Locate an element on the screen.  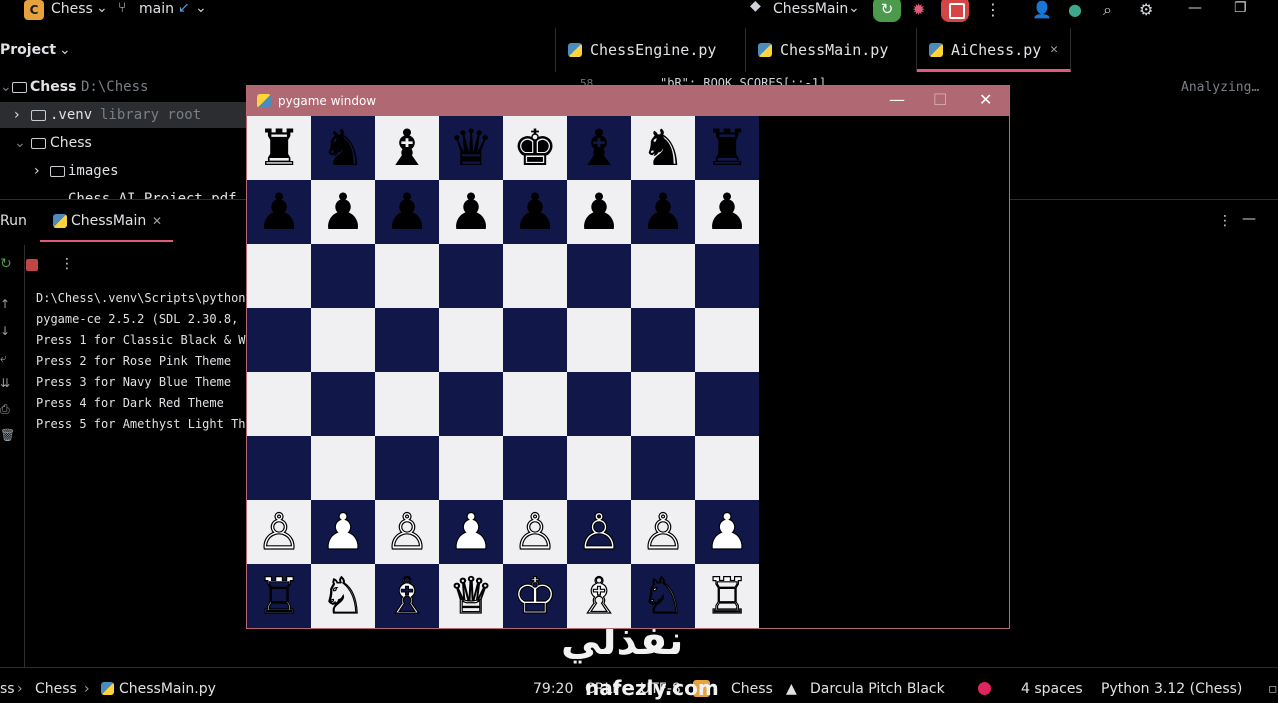
board-square: ♞ is located at coordinates (663, 148).